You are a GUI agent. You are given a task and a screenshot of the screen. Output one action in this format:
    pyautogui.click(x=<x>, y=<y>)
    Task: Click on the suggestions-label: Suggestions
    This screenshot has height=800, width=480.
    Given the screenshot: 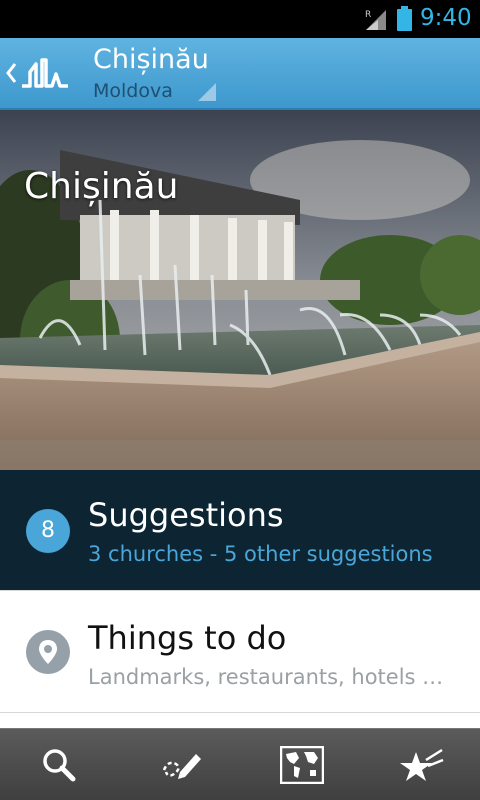 What is the action you would take?
    pyautogui.click(x=186, y=515)
    